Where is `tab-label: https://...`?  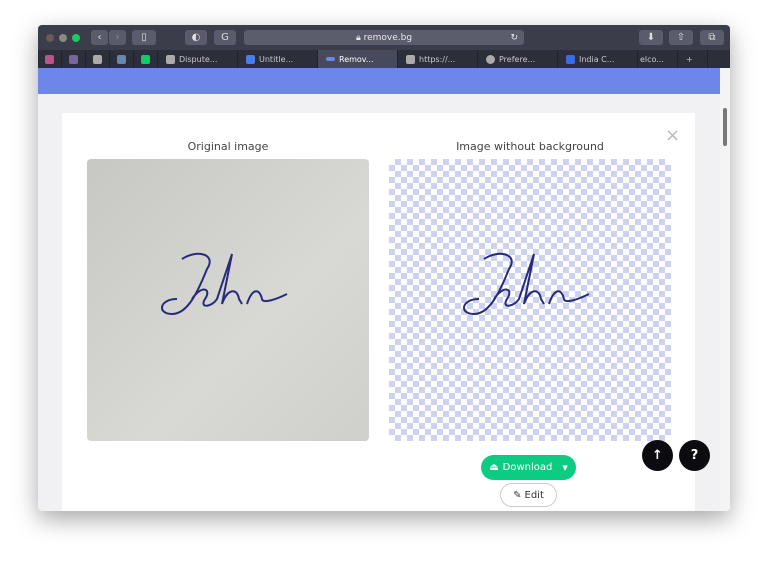 tab-label: https://... is located at coordinates (437, 59).